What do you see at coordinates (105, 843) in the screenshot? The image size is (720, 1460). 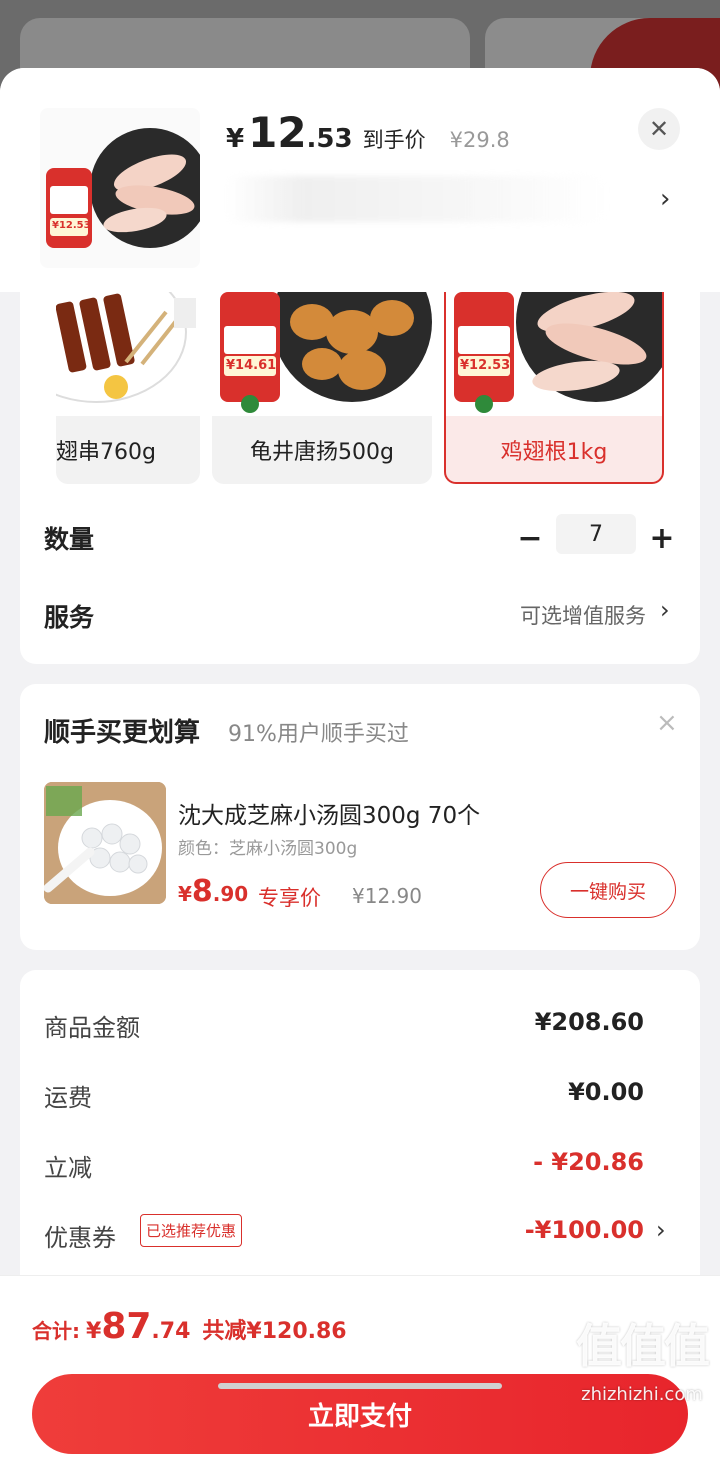 I see `addon-product-image` at bounding box center [105, 843].